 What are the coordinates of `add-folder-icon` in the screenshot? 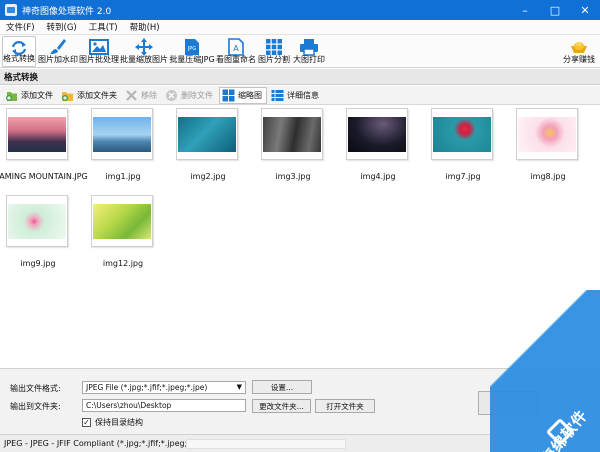 It's located at (67, 95).